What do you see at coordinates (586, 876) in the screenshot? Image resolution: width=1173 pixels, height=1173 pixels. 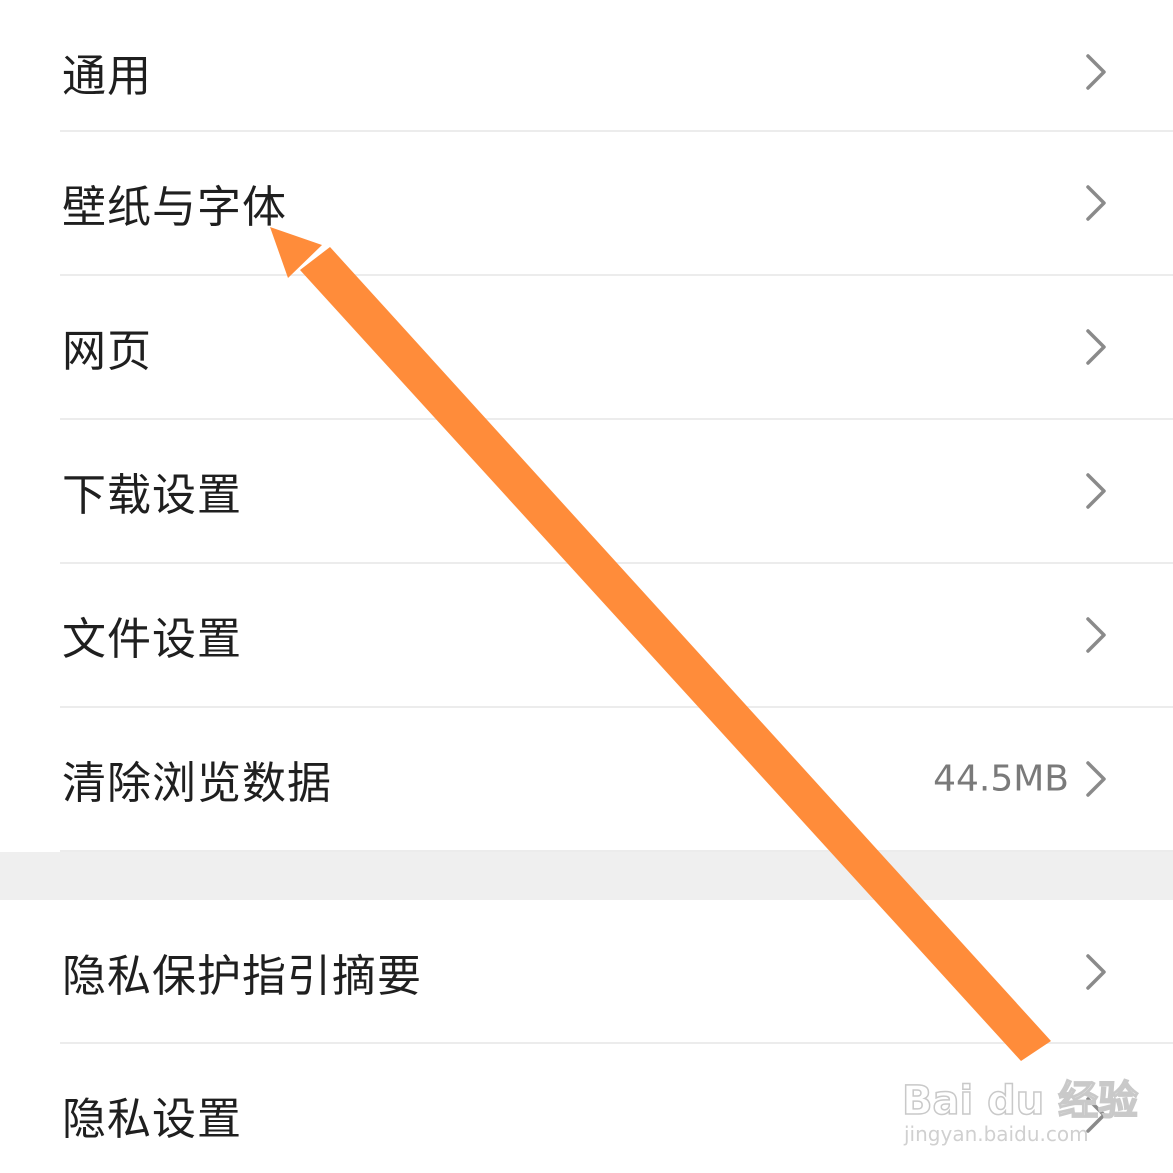 I see `section-separator` at bounding box center [586, 876].